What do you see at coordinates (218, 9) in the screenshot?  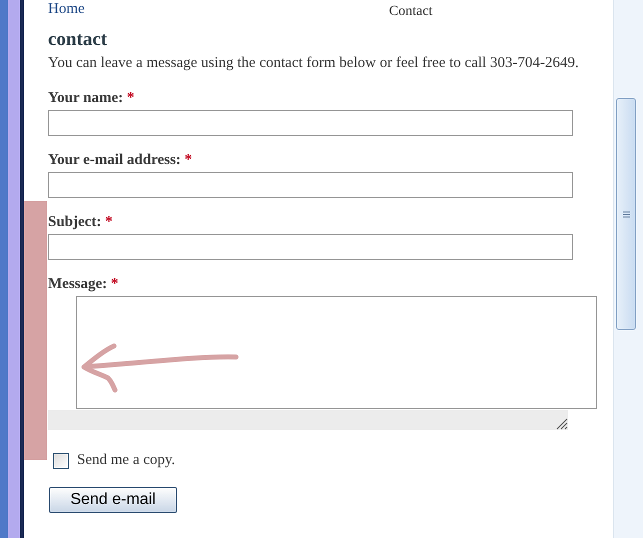 I see `home-link: Home` at bounding box center [218, 9].